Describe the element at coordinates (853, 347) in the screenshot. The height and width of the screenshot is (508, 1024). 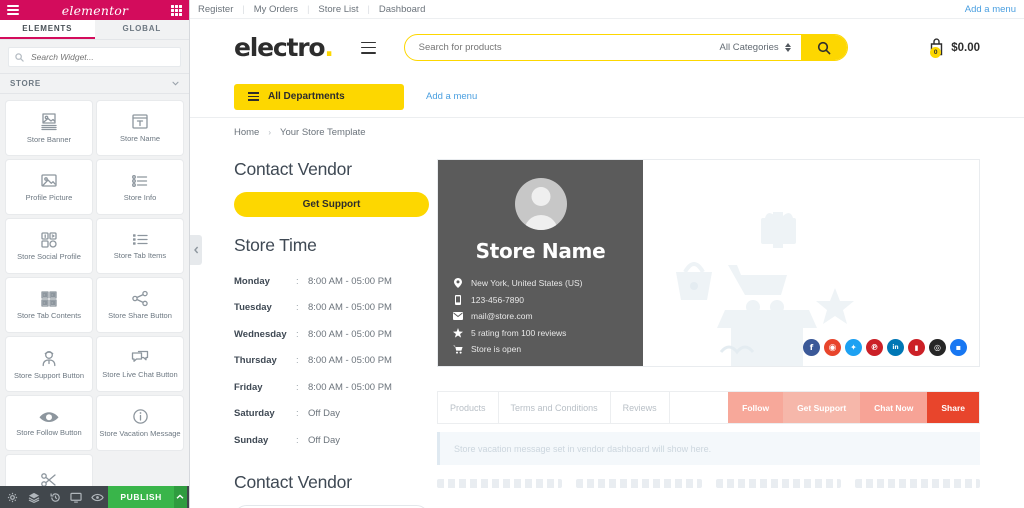
I see `social-twitter-icon: ✦` at that location.